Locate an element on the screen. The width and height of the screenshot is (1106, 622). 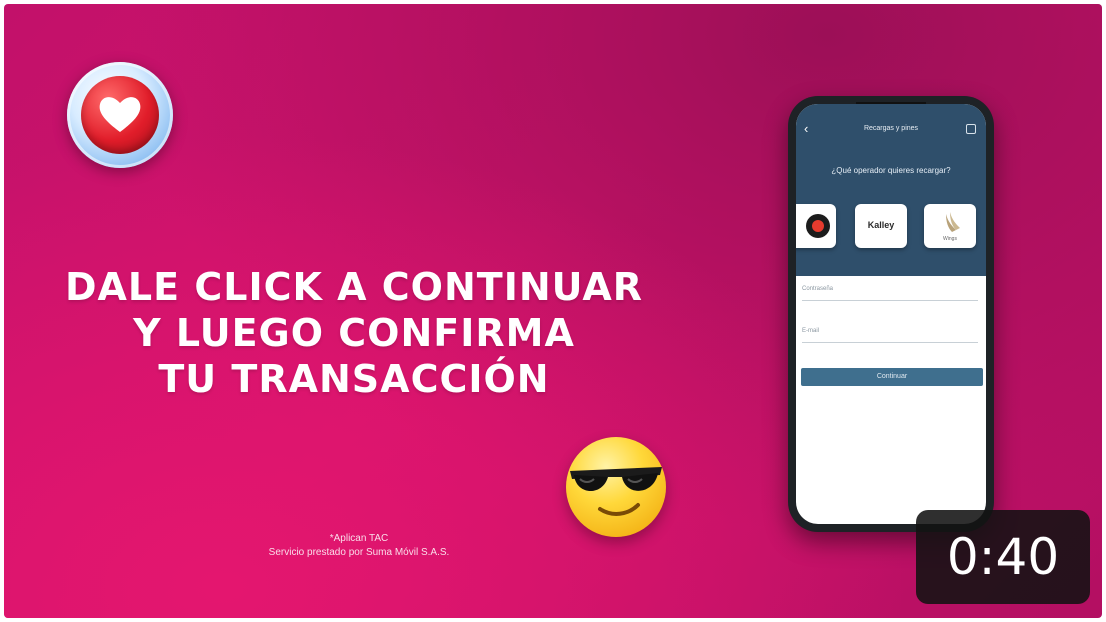
headline-line-2: Y LUEGO CONFIRMA is located at coordinates (354, 333).